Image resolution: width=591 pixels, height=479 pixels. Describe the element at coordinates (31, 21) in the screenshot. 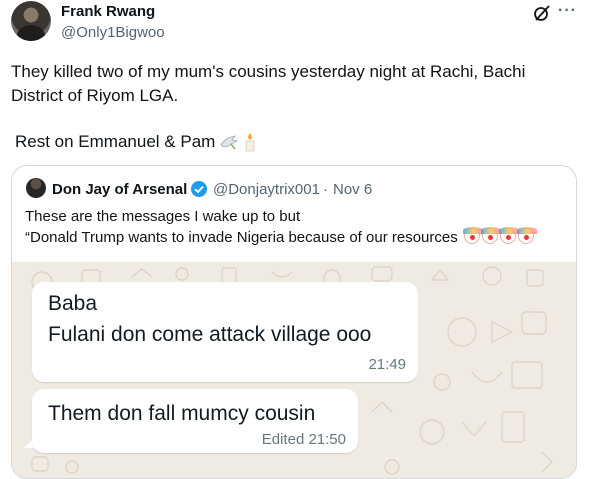

I see `author-avatar` at that location.